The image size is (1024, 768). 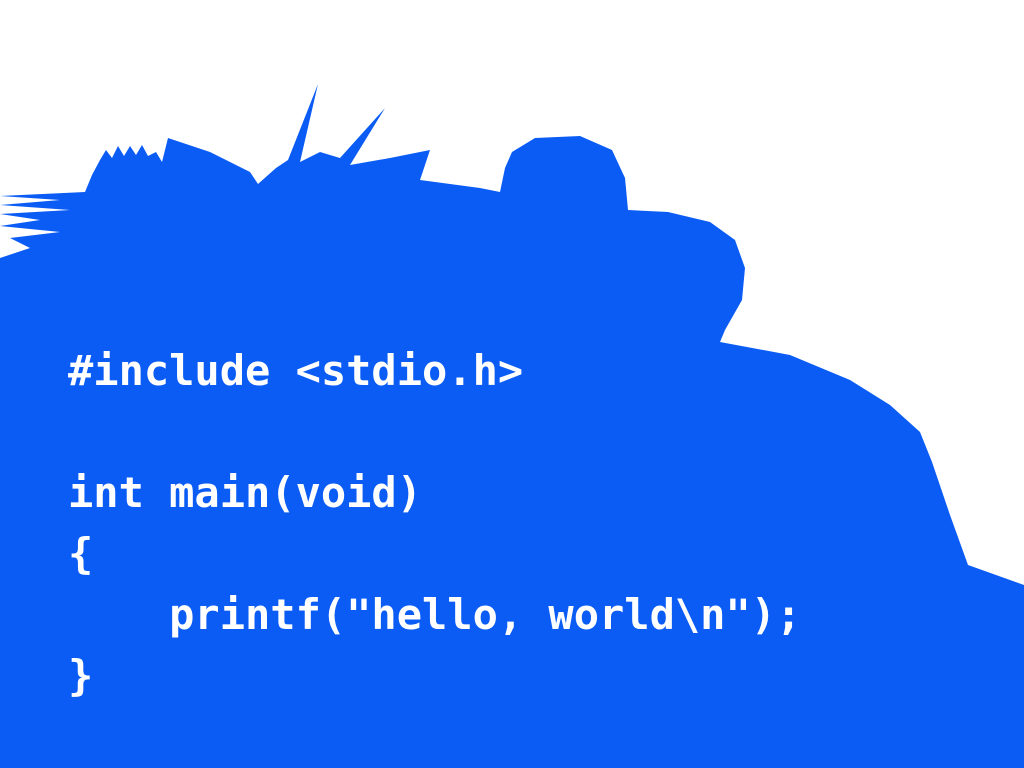 I want to click on code-line-include: #include <stdio.h>, so click(x=296, y=370).